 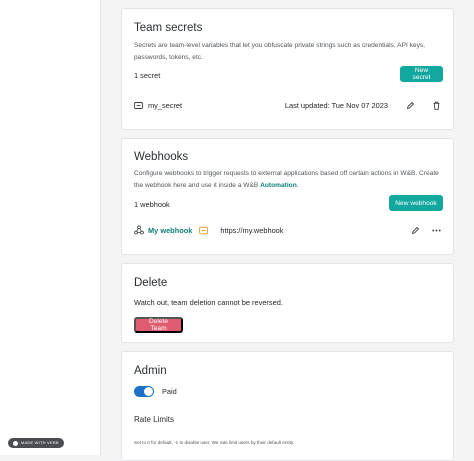 What do you see at coordinates (416, 203) in the screenshot?
I see `new-webhook-button: New webhook` at bounding box center [416, 203].